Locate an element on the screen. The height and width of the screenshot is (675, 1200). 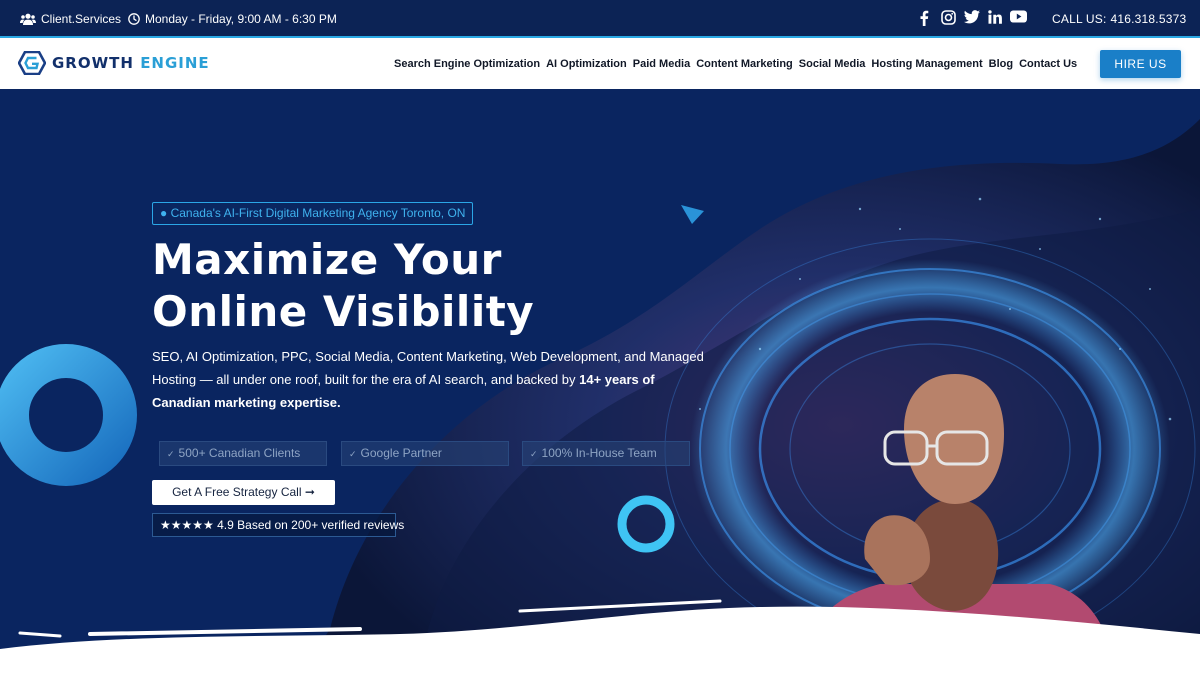
hexagon-logo-icon is located at coordinates (32, 63).